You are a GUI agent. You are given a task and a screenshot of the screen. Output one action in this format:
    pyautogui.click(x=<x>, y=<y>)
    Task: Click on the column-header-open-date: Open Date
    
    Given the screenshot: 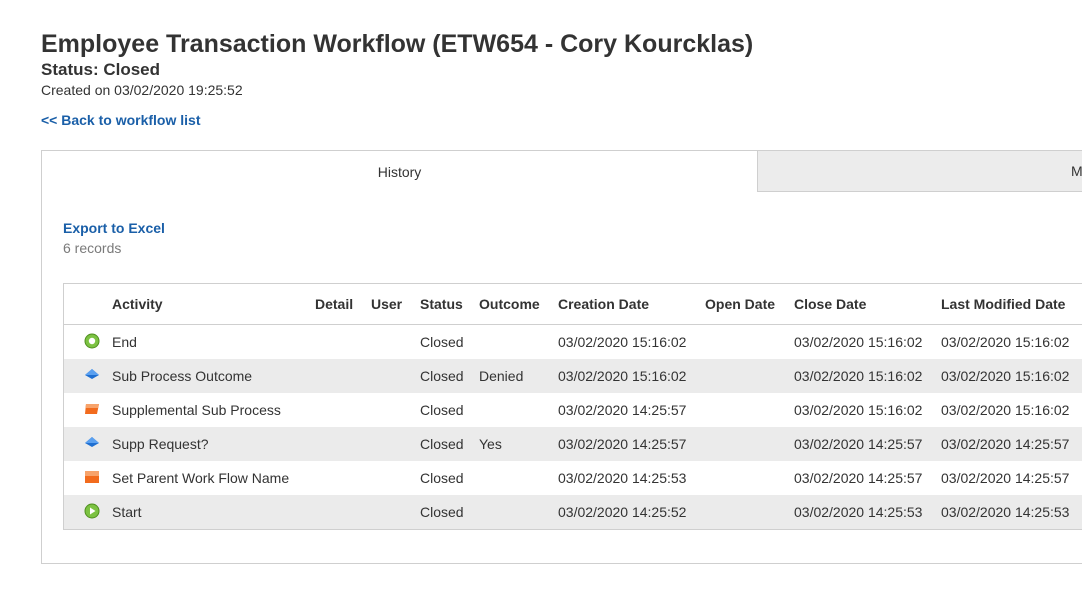 What is the action you would take?
    pyautogui.click(x=740, y=304)
    